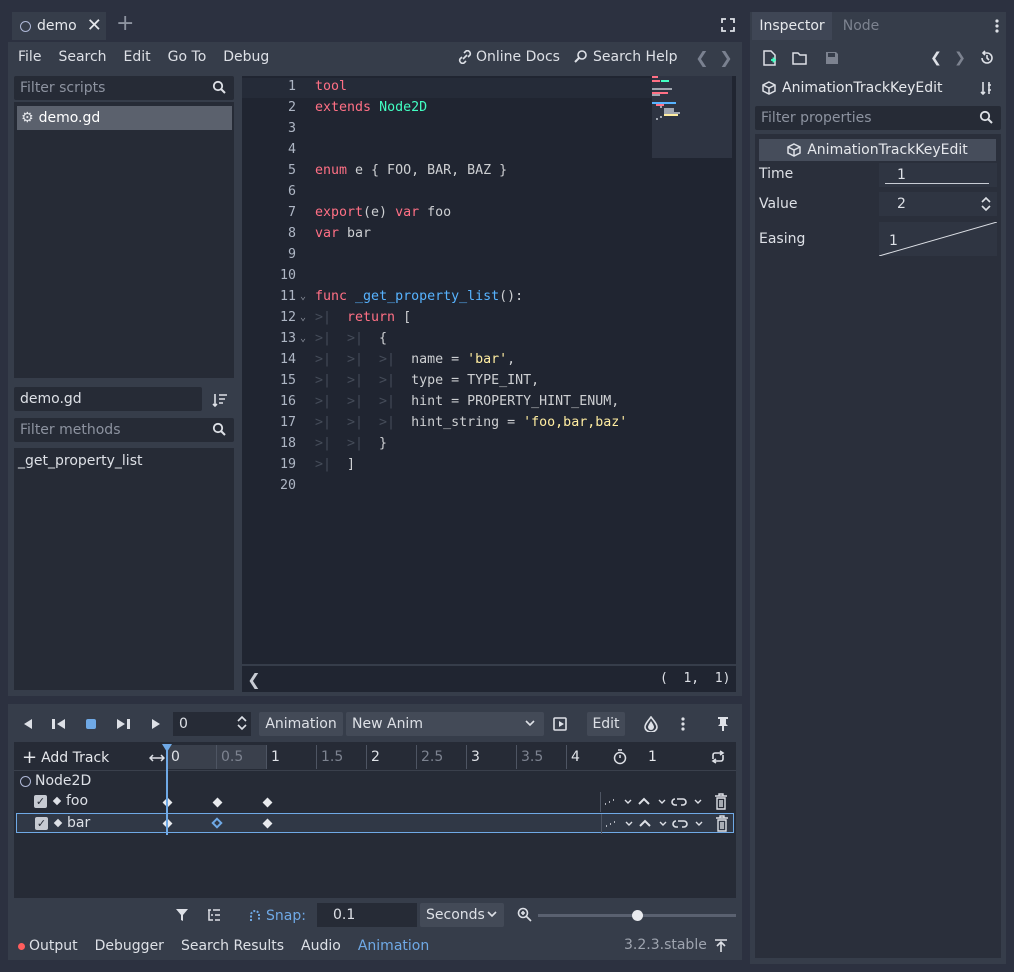 The width and height of the screenshot is (1014, 972). I want to click on filter-methods-input: Filter methods, so click(124, 430).